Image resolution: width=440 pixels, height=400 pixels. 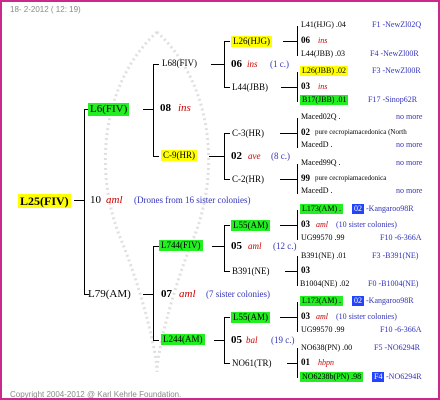 What do you see at coordinates (248, 133) in the screenshot?
I see `g3-queen-id: C-3(HR)` at bounding box center [248, 133].